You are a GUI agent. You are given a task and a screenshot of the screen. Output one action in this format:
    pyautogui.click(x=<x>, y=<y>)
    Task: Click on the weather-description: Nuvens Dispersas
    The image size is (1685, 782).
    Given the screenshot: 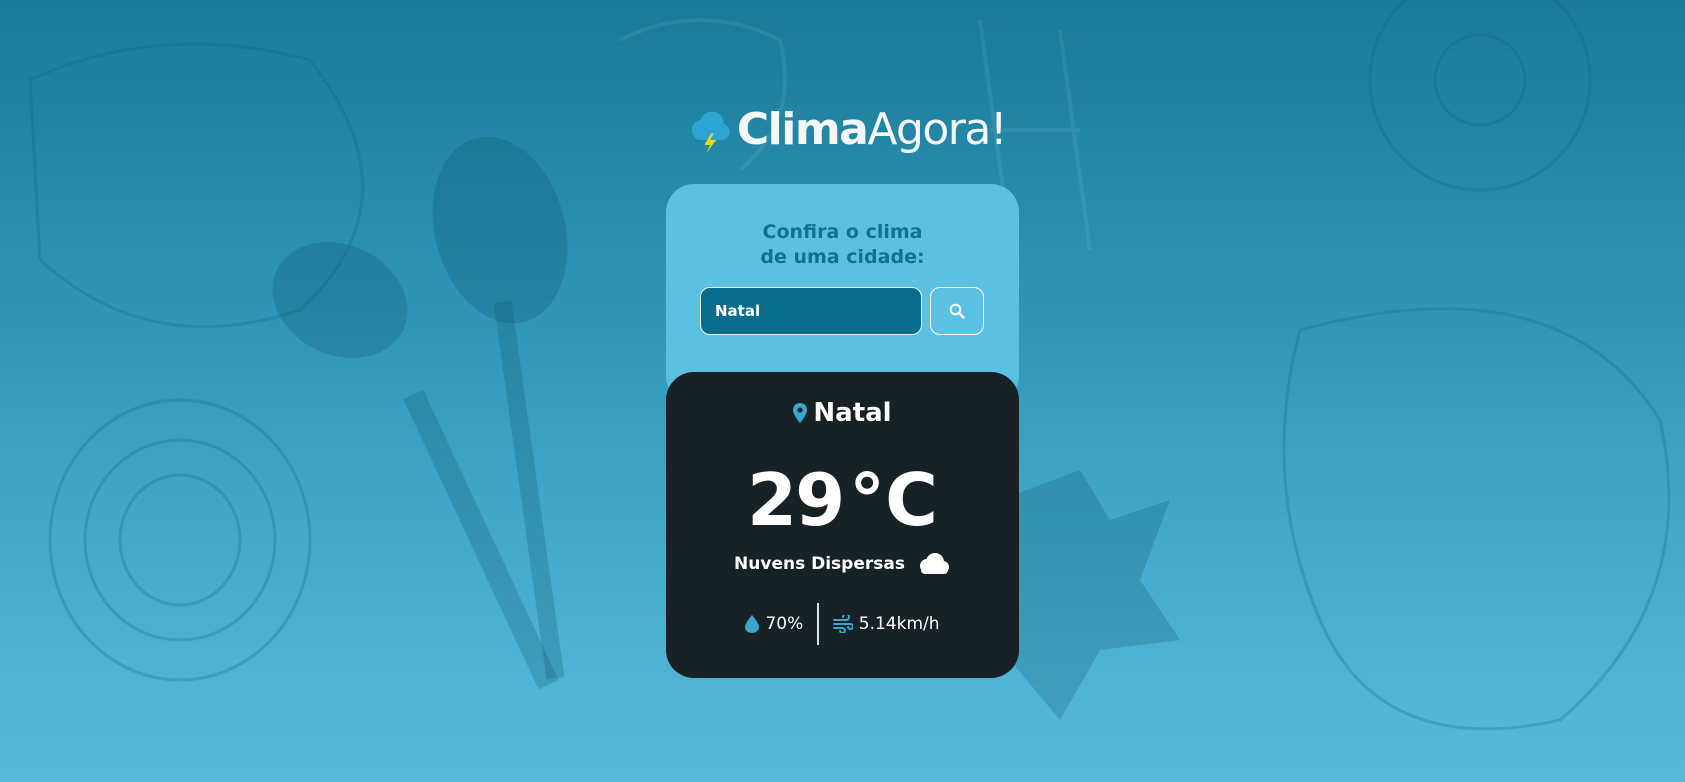 What is the action you would take?
    pyautogui.click(x=819, y=564)
    